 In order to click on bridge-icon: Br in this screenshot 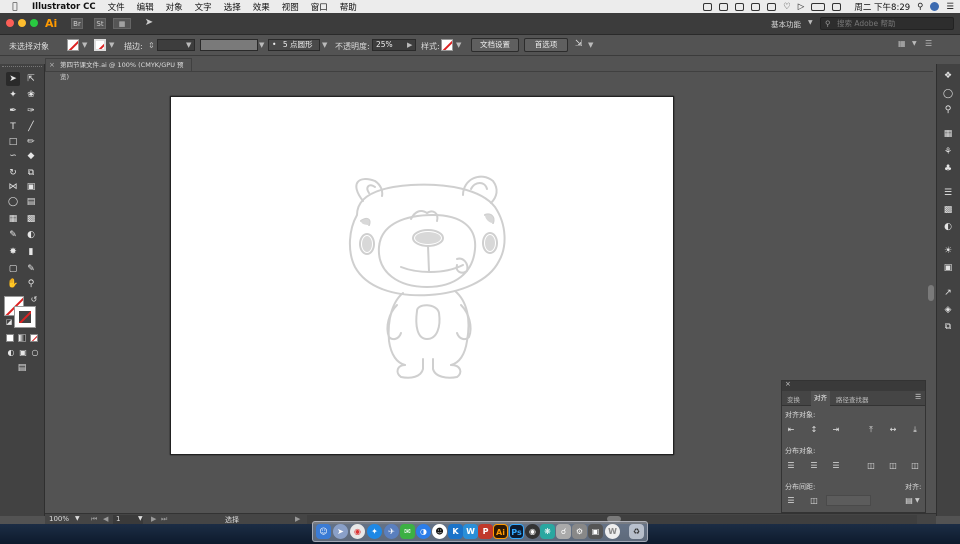, I will do `click(77, 23)`.